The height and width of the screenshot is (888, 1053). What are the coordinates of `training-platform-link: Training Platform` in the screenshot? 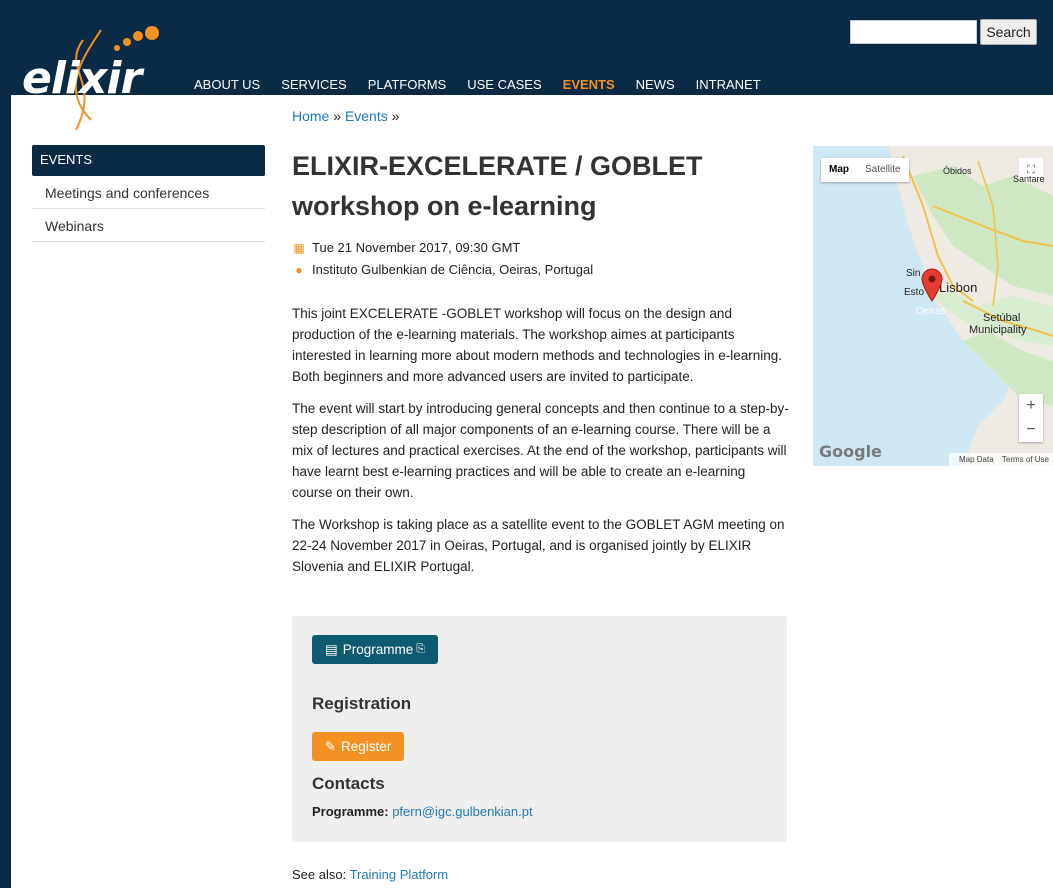 It's located at (399, 874).